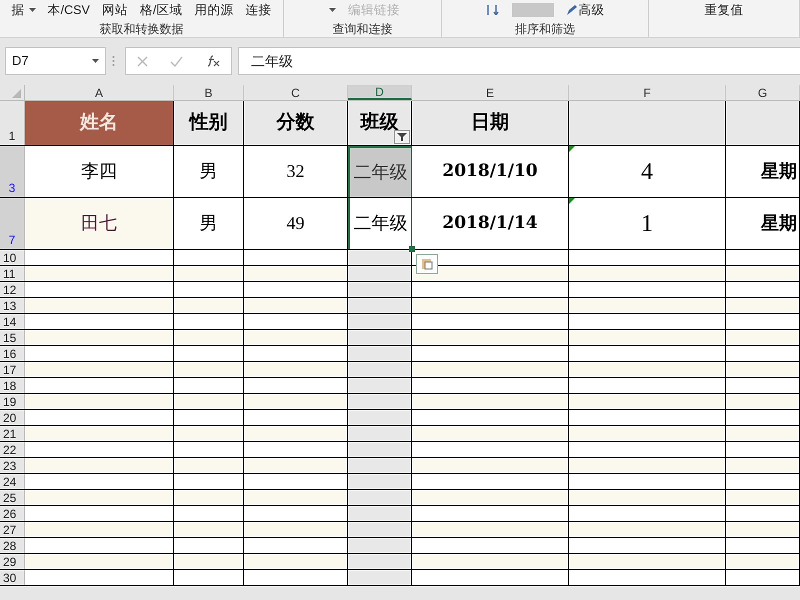 The height and width of the screenshot is (600, 800). What do you see at coordinates (12, 123) in the screenshot?
I see `row-header: 1` at bounding box center [12, 123].